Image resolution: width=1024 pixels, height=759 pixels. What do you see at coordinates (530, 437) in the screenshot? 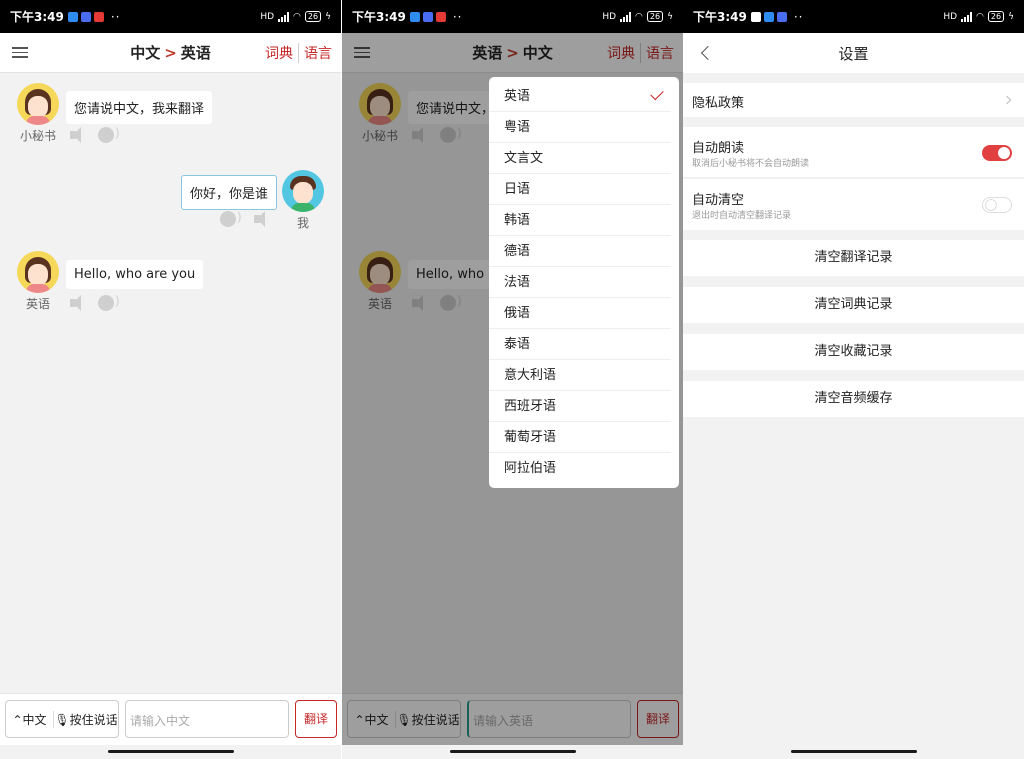
I see `language-option-label: 葡萄牙语` at bounding box center [530, 437].